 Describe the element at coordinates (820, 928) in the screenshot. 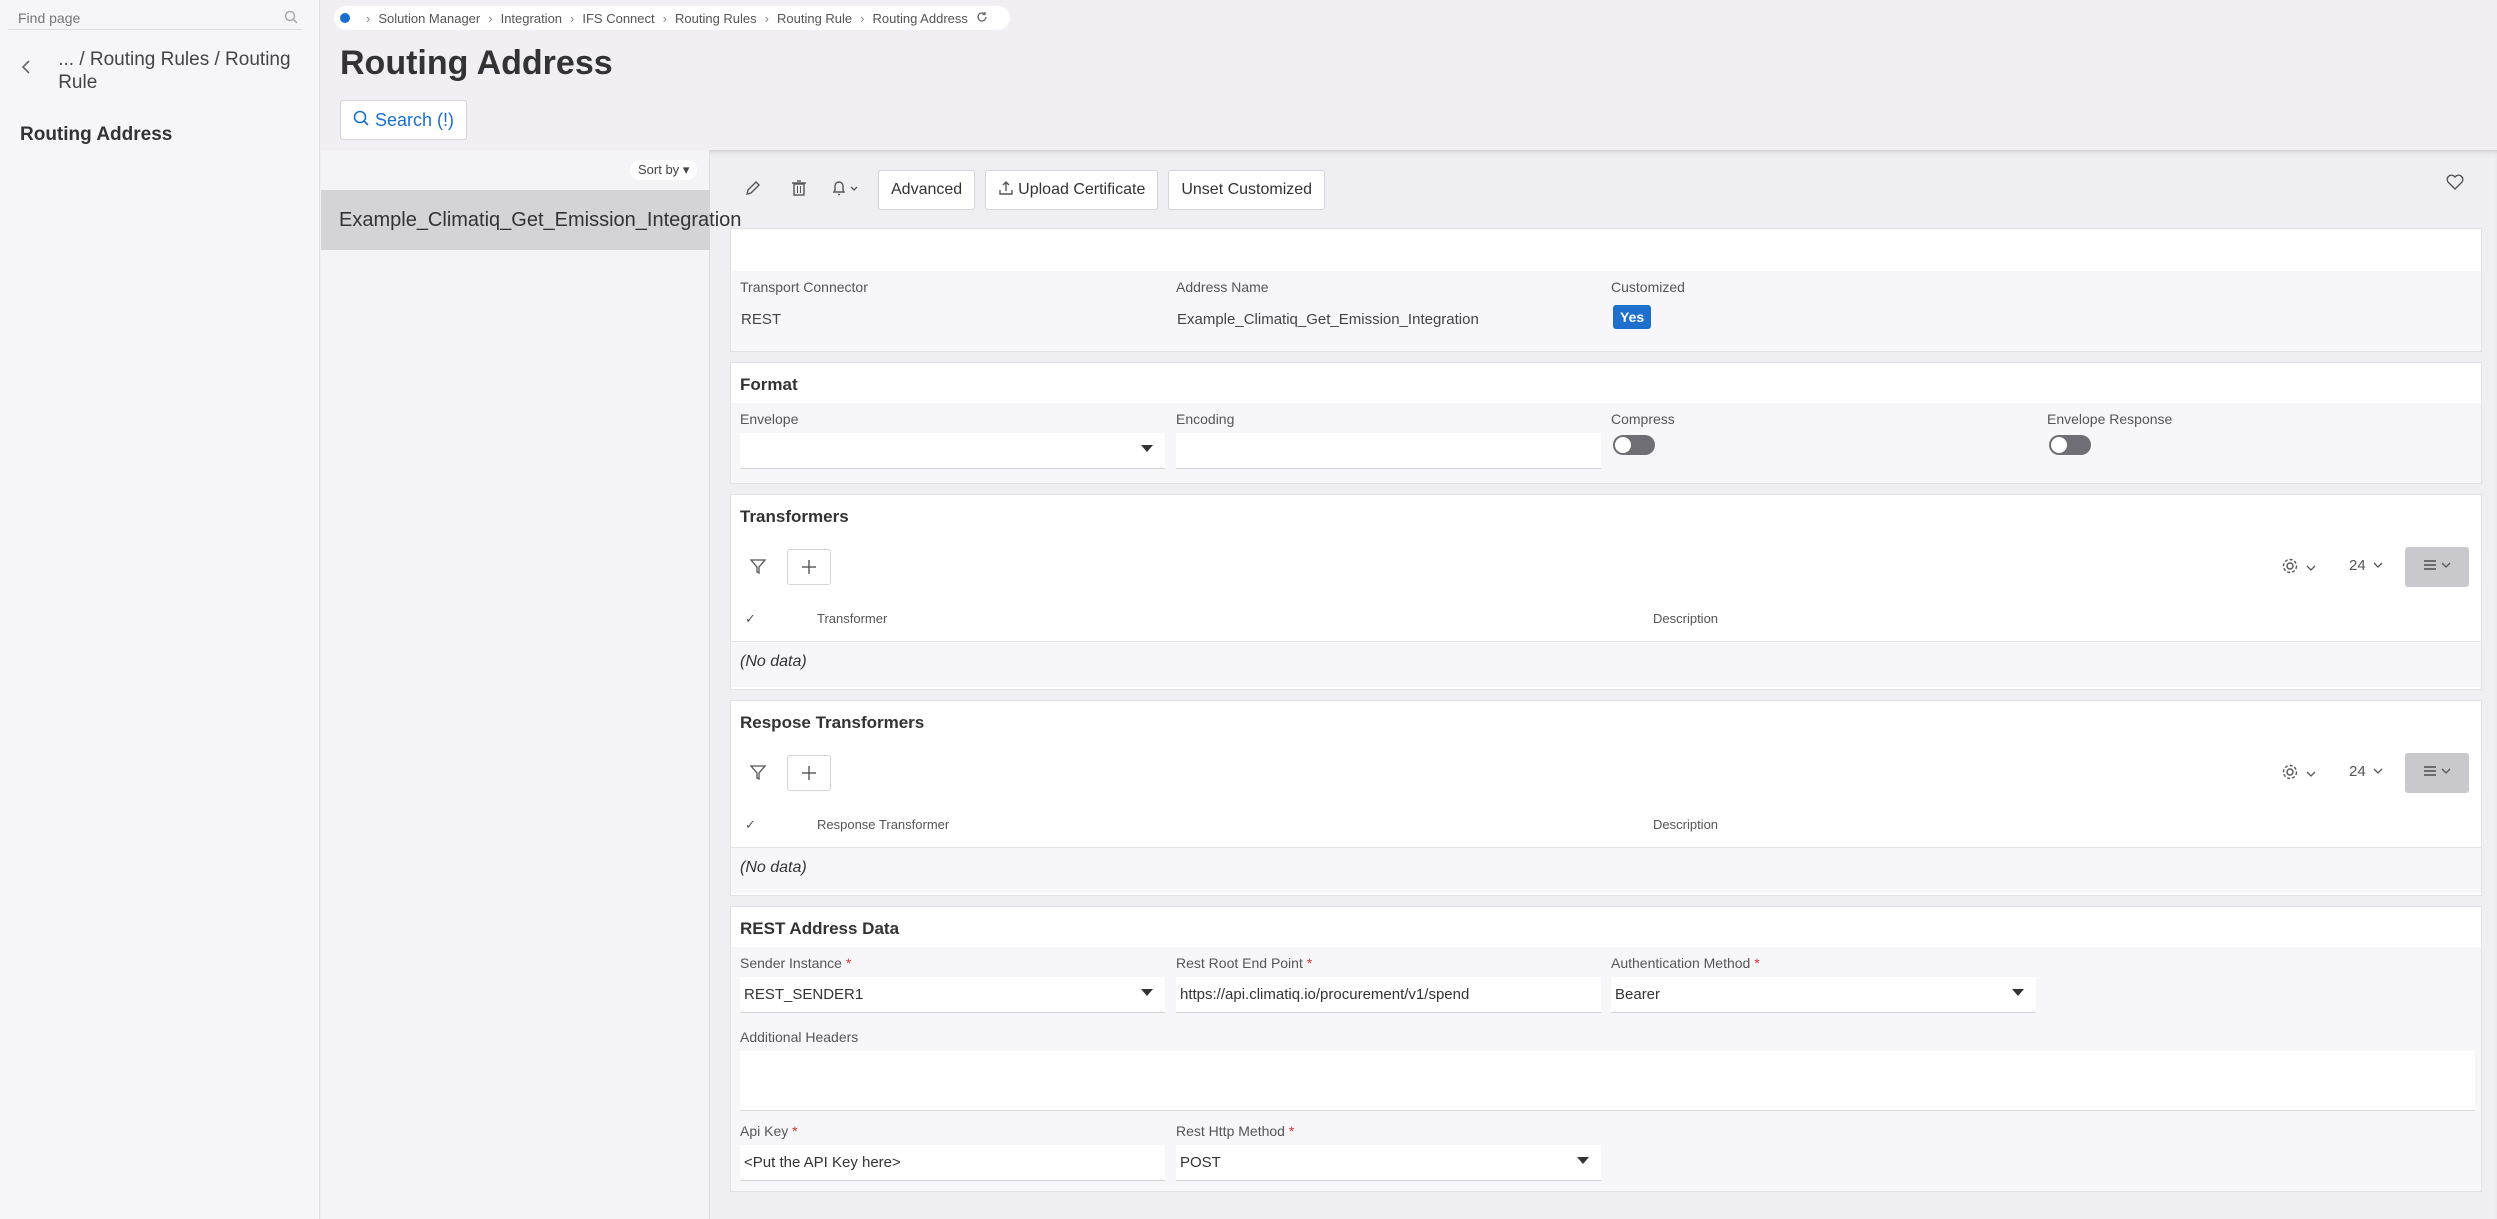

I see `rest-address-title: REST Address Data` at that location.